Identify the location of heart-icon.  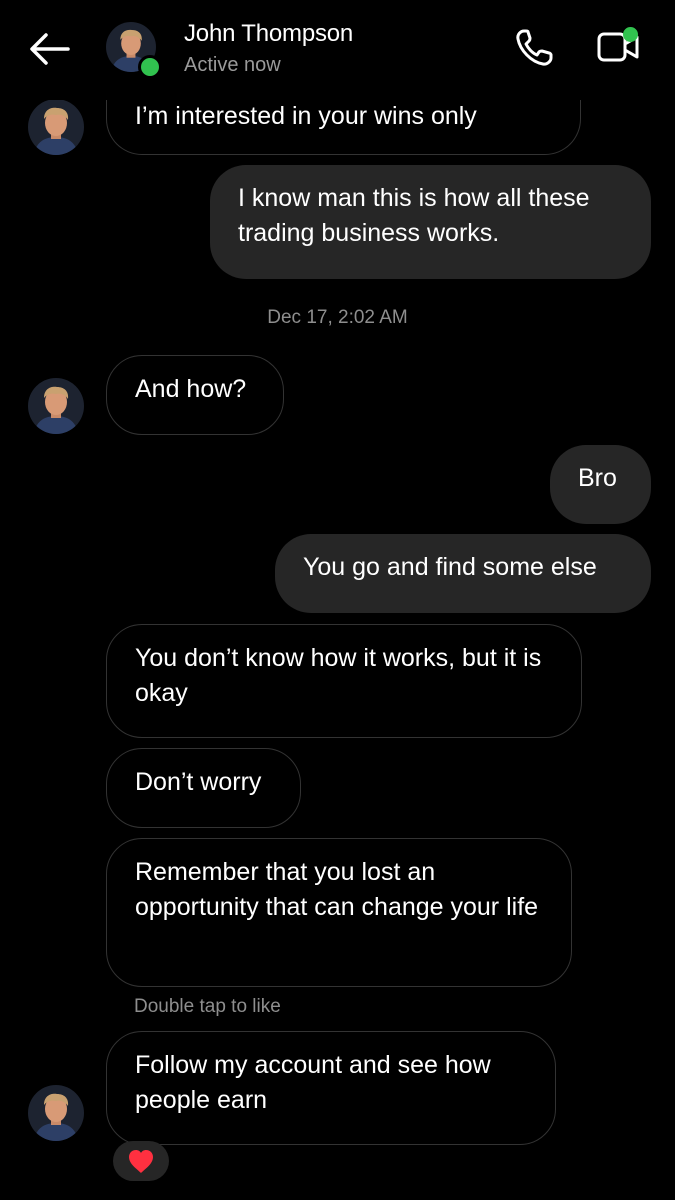
(141, 1161).